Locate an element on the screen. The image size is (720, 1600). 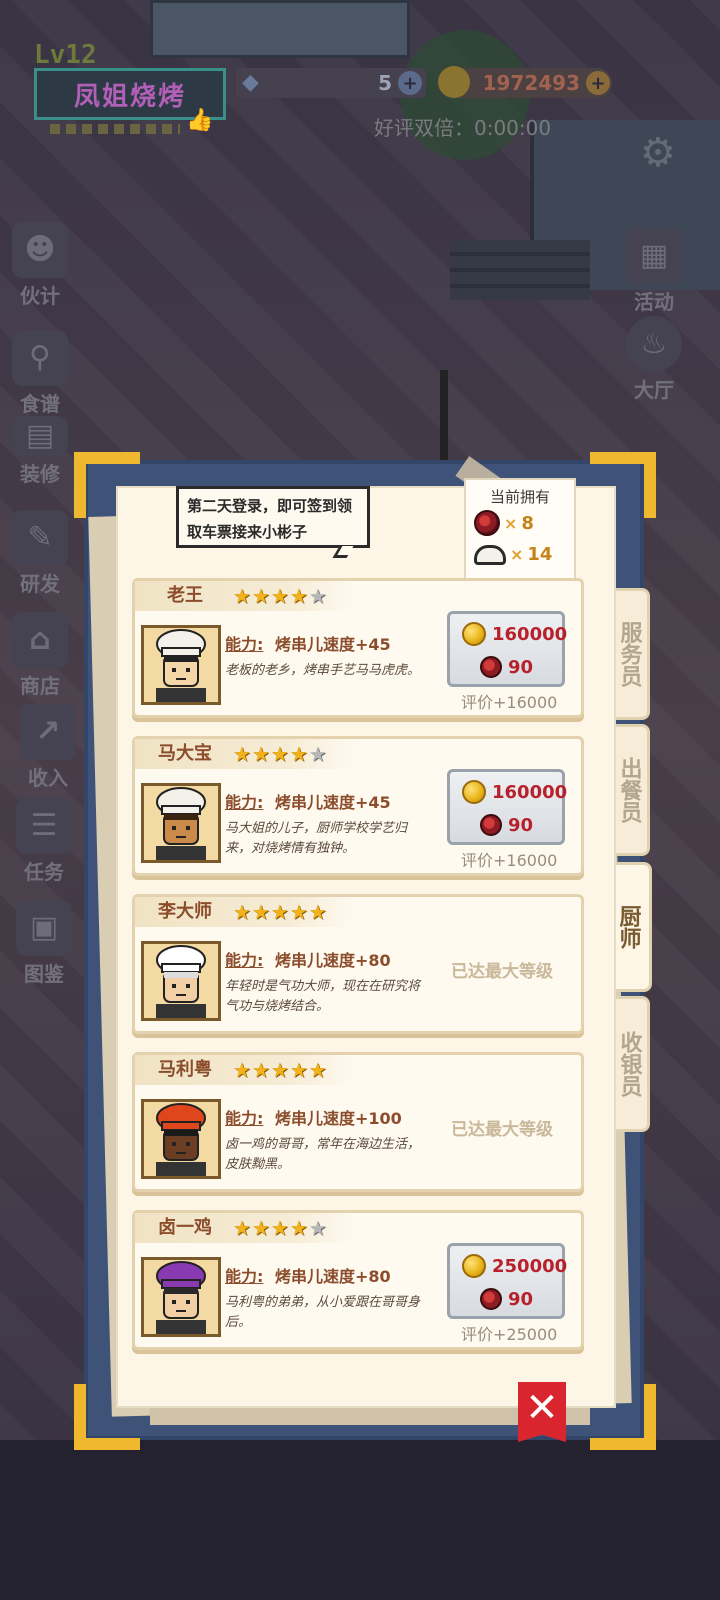
upgrade-button: 250000 90 is located at coordinates (507, 1281).